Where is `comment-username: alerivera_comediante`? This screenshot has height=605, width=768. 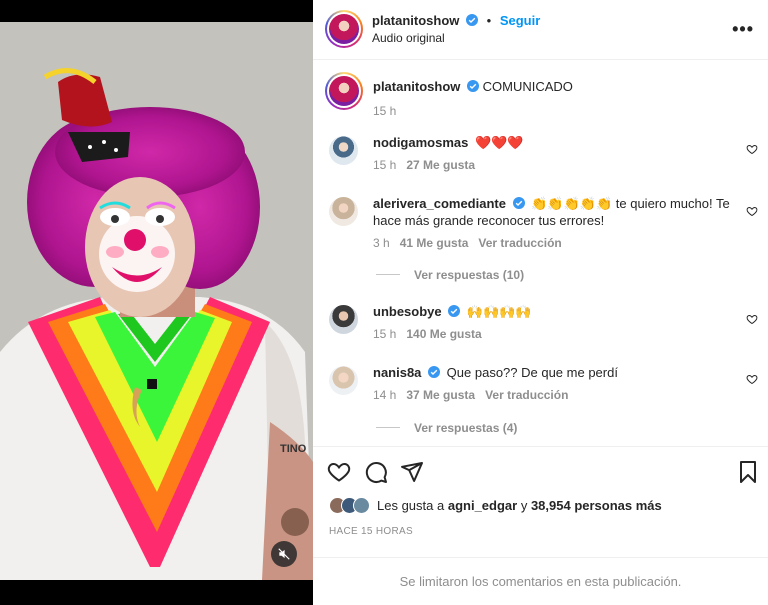
comment-username: alerivera_comediante is located at coordinates (439, 203).